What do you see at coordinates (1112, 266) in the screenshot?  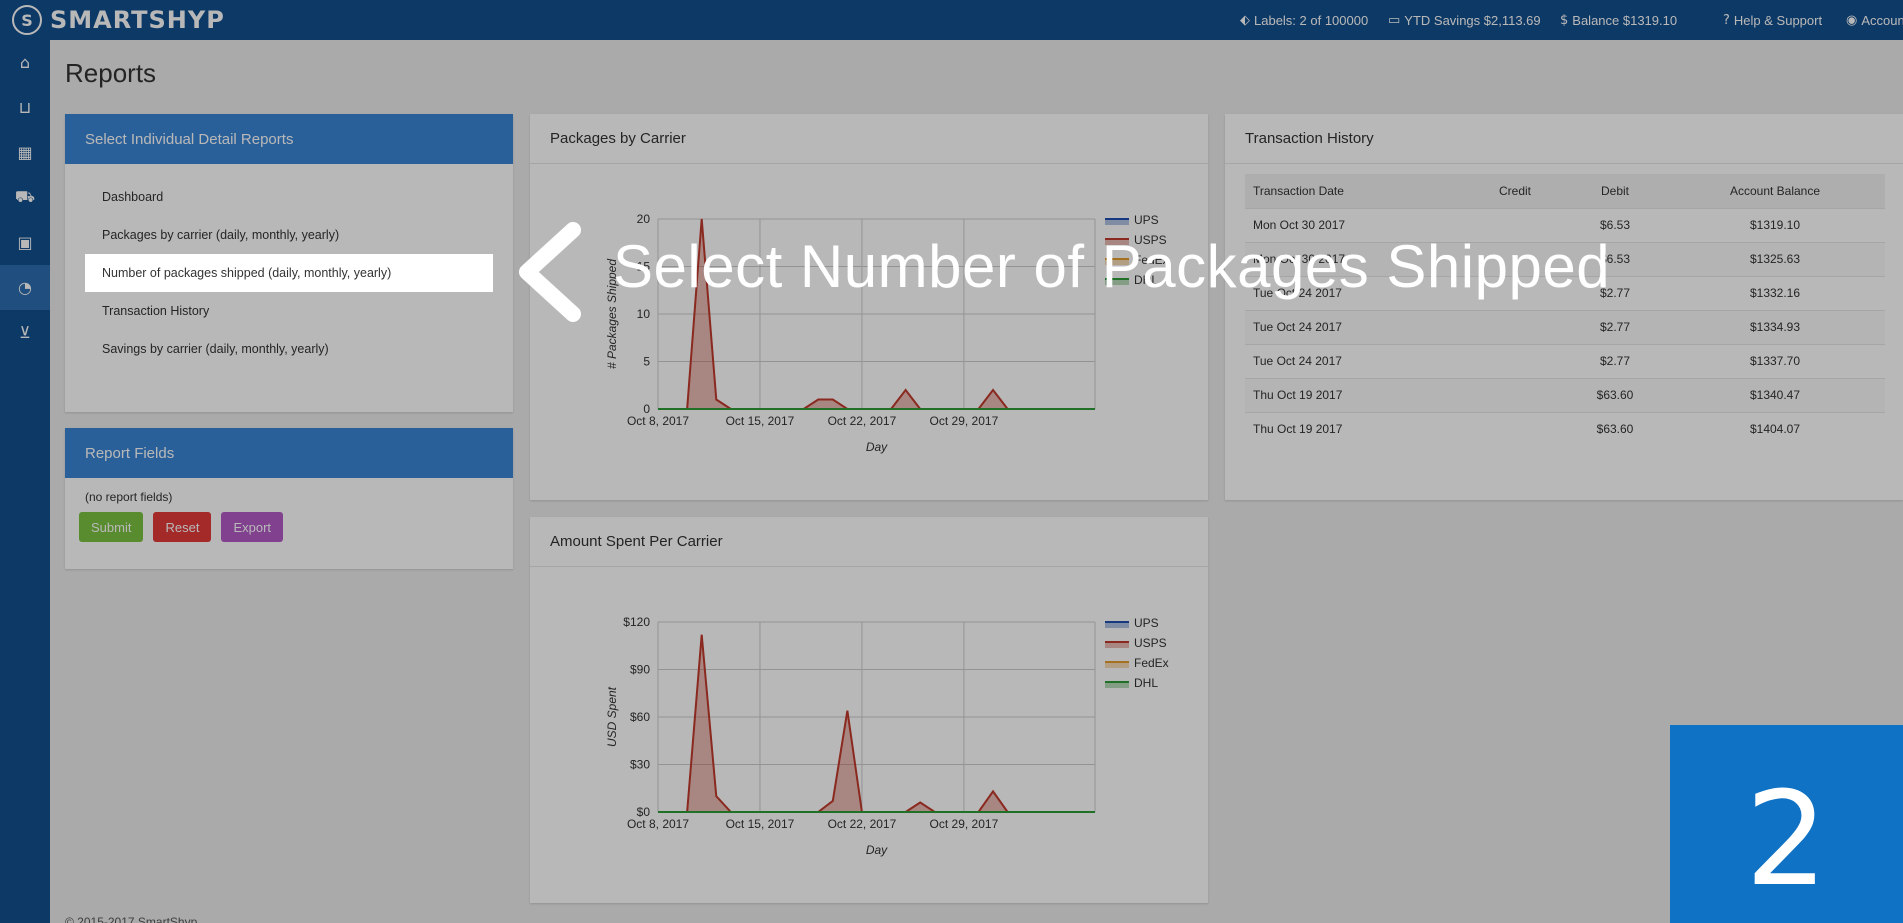 I see `tutorial-caption: Select Number of Packages Shipped` at bounding box center [1112, 266].